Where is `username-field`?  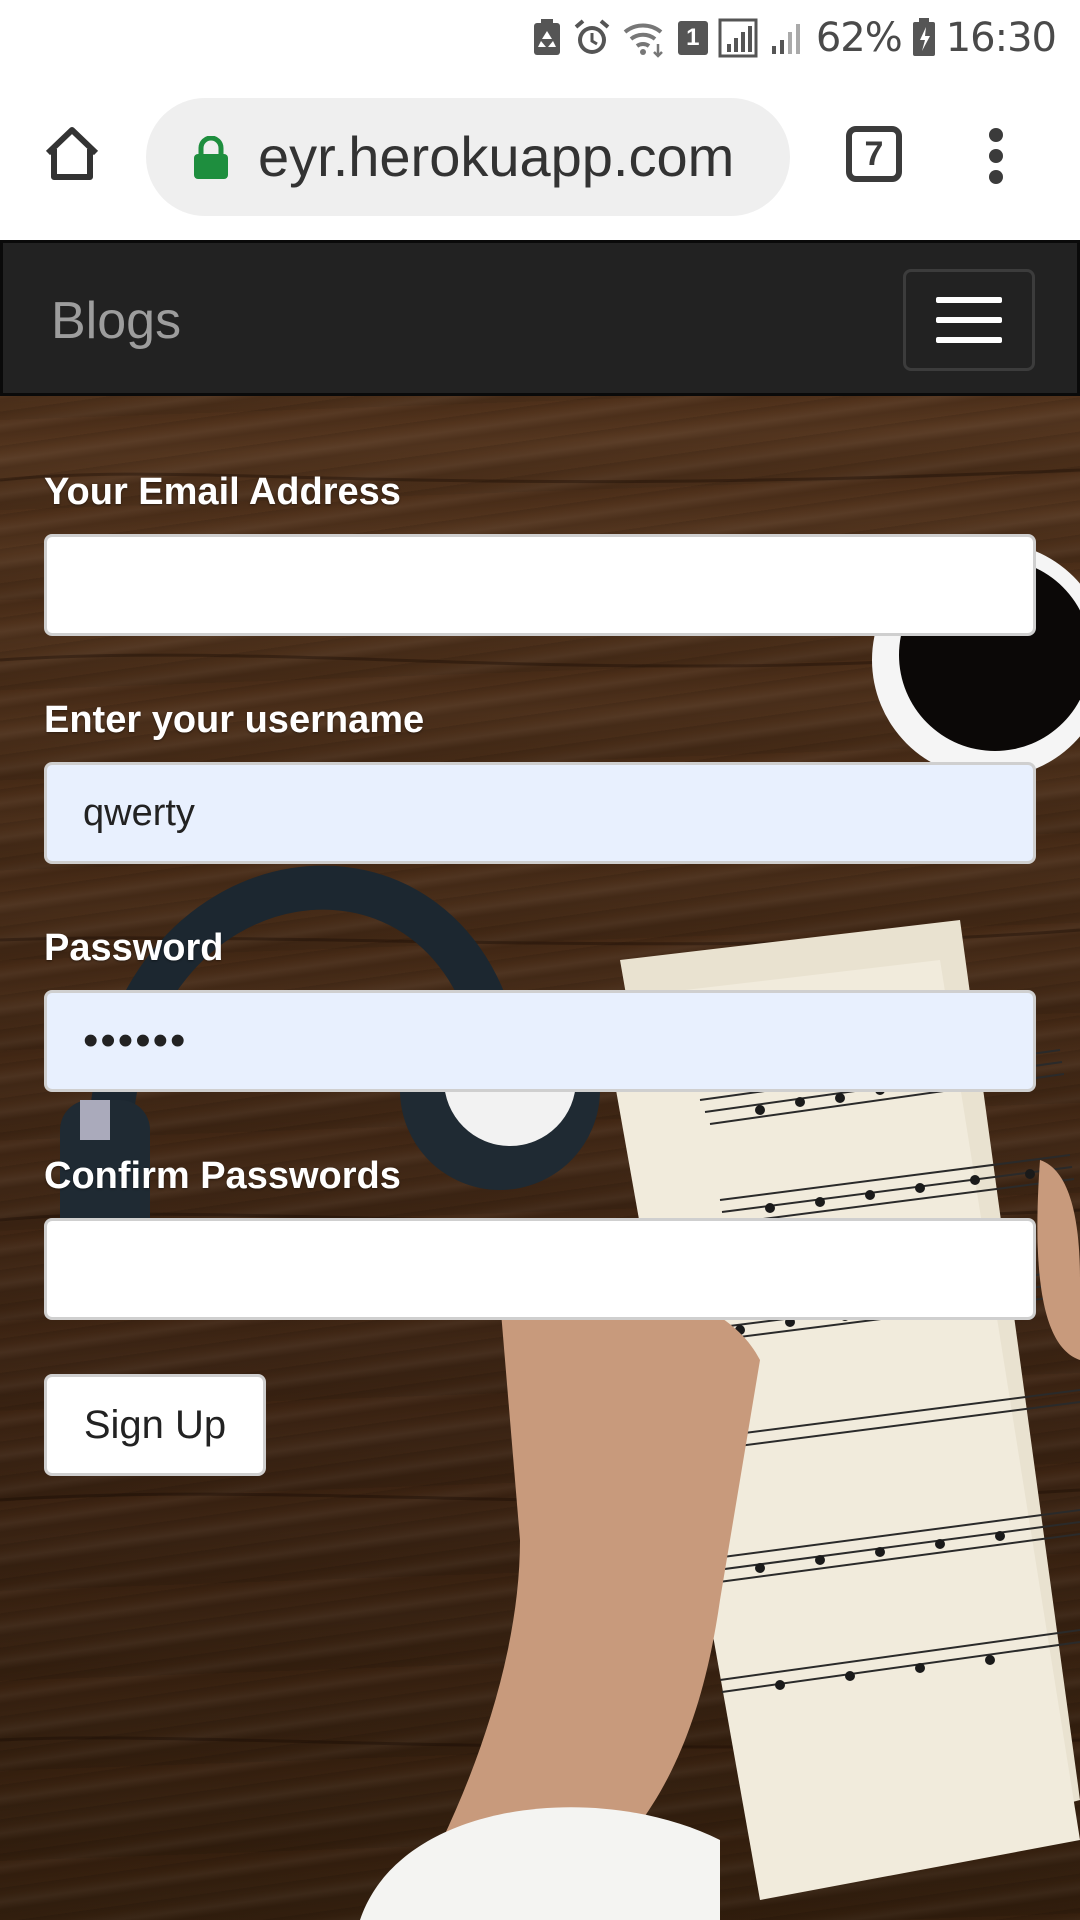 username-field is located at coordinates (540, 813).